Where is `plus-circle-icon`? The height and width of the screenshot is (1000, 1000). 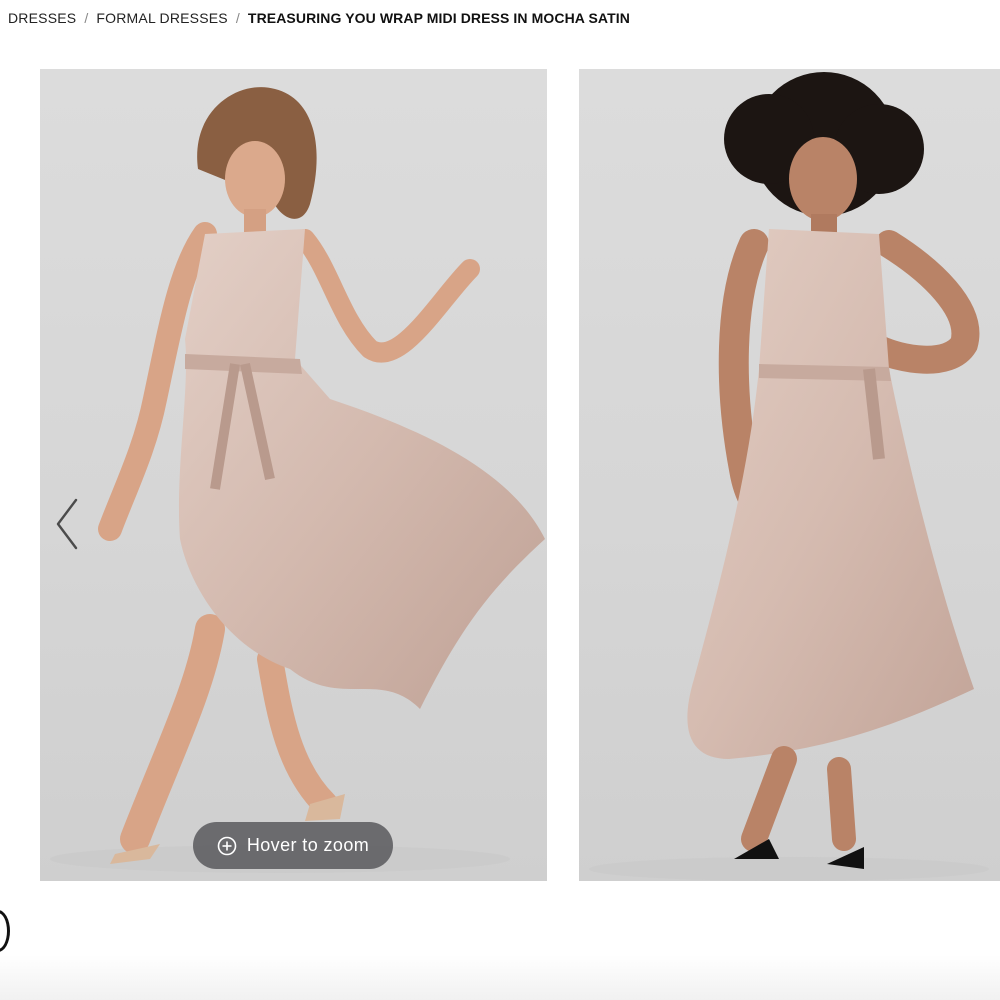 plus-circle-icon is located at coordinates (227, 846).